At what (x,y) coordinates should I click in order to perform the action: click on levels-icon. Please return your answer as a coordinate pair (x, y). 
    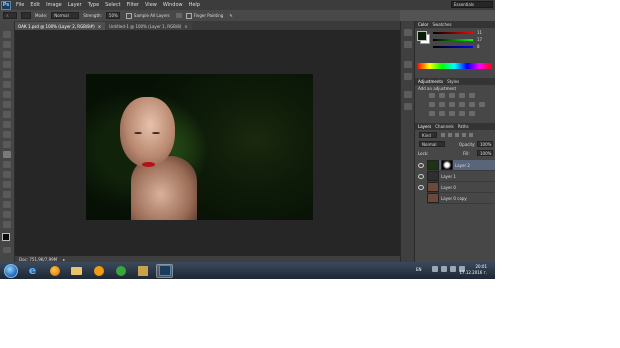
    Looking at the image, I should click on (442, 95).